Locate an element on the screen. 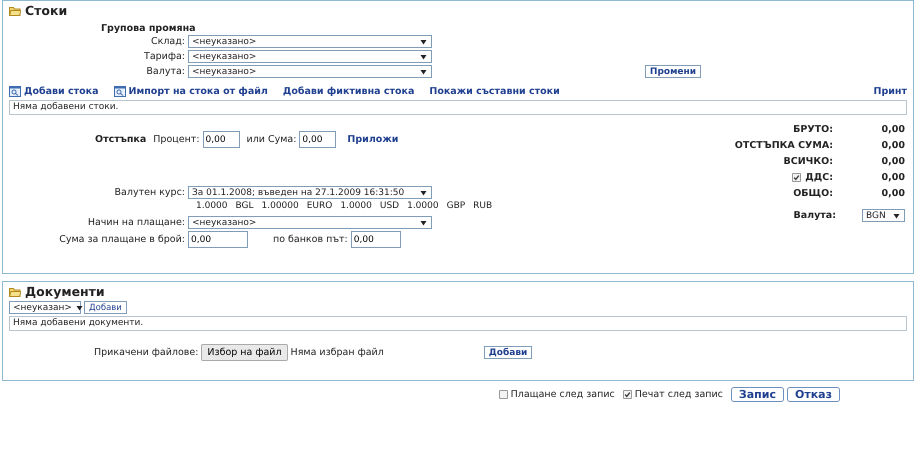  section-heading: Групова промяна is located at coordinates (148, 28).